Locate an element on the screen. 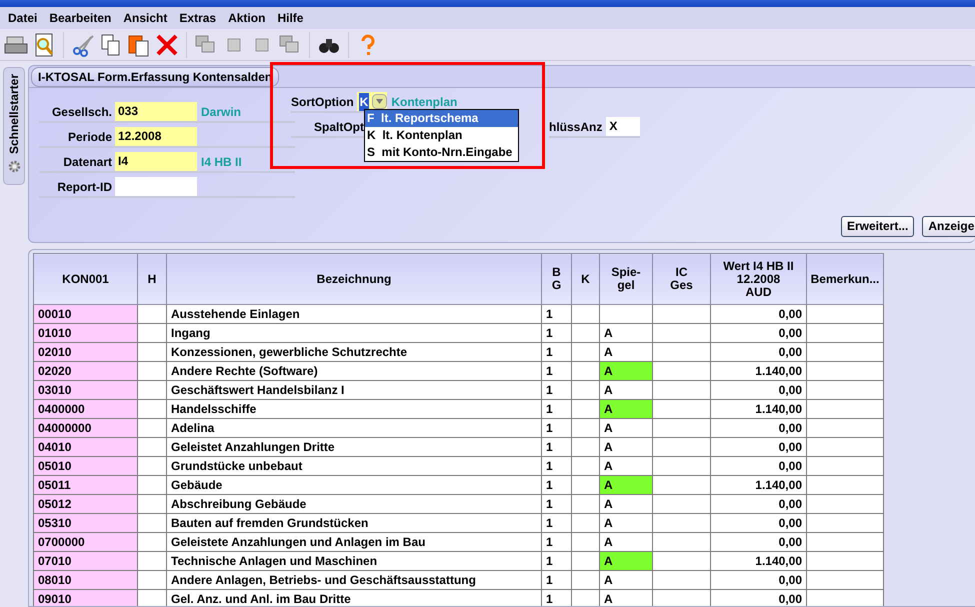 This screenshot has width=975, height=607. table-cell: 05010 is located at coordinates (86, 466).